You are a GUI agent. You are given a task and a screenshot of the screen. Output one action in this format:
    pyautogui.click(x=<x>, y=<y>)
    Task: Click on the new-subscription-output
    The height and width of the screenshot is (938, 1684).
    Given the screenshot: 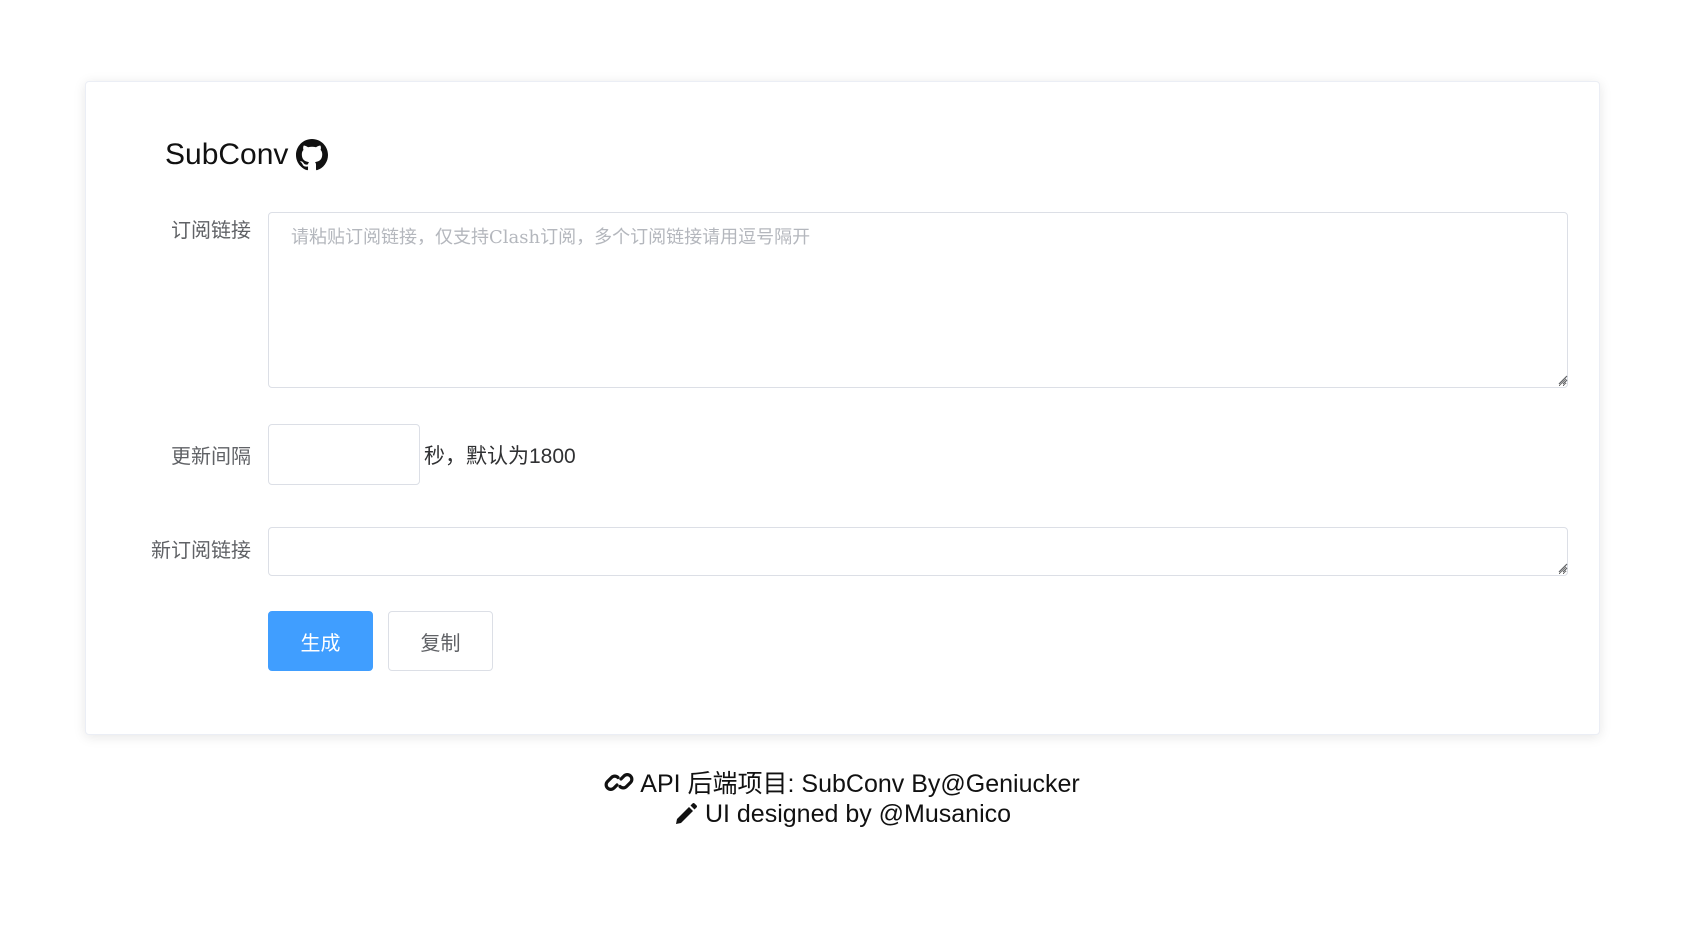 What is the action you would take?
    pyautogui.click(x=918, y=551)
    